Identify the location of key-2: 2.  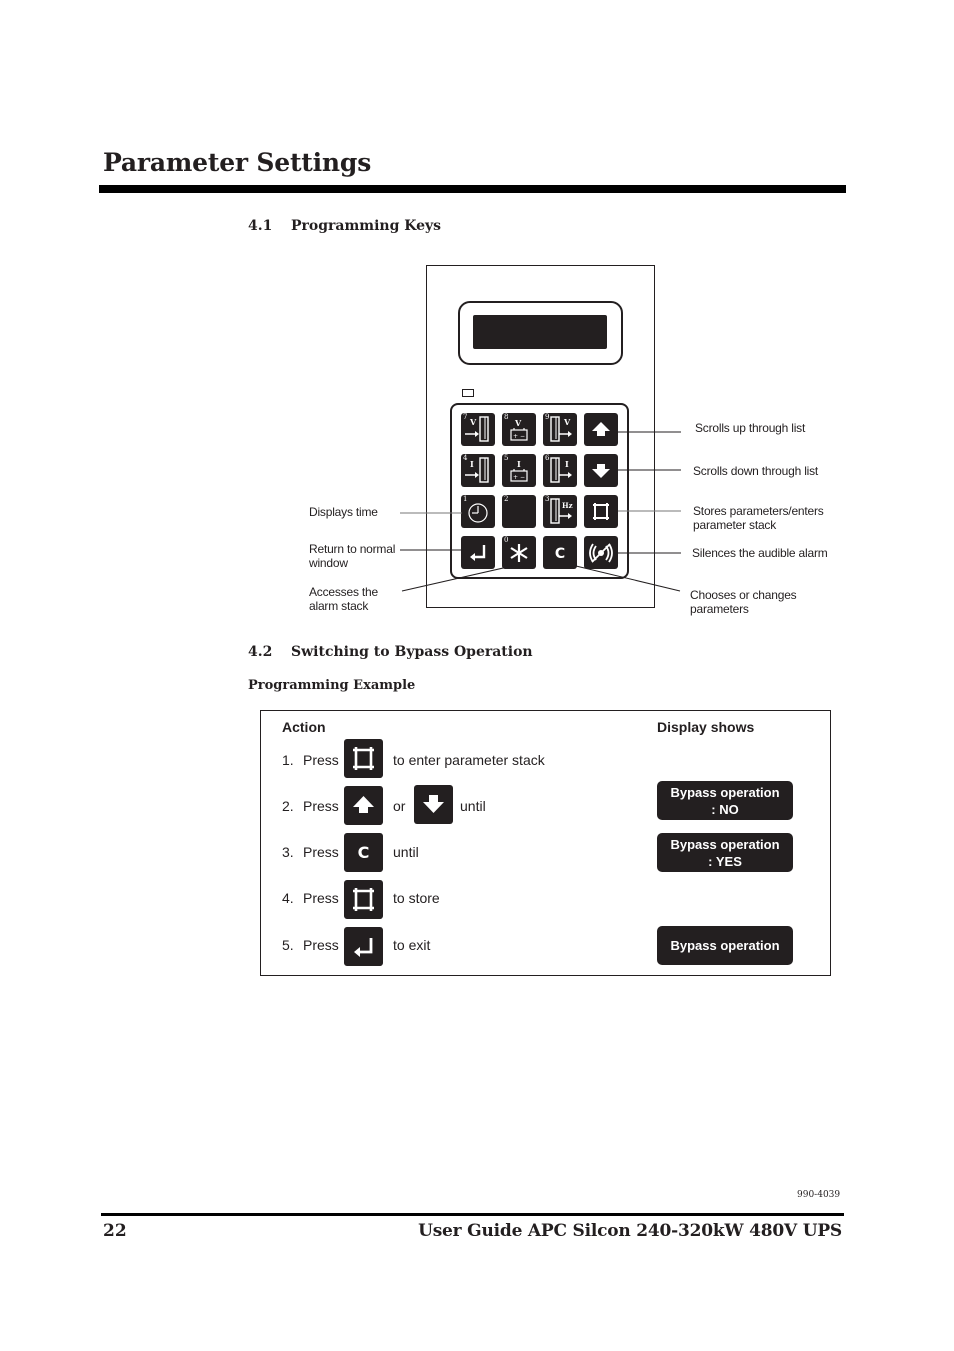
(519, 511).